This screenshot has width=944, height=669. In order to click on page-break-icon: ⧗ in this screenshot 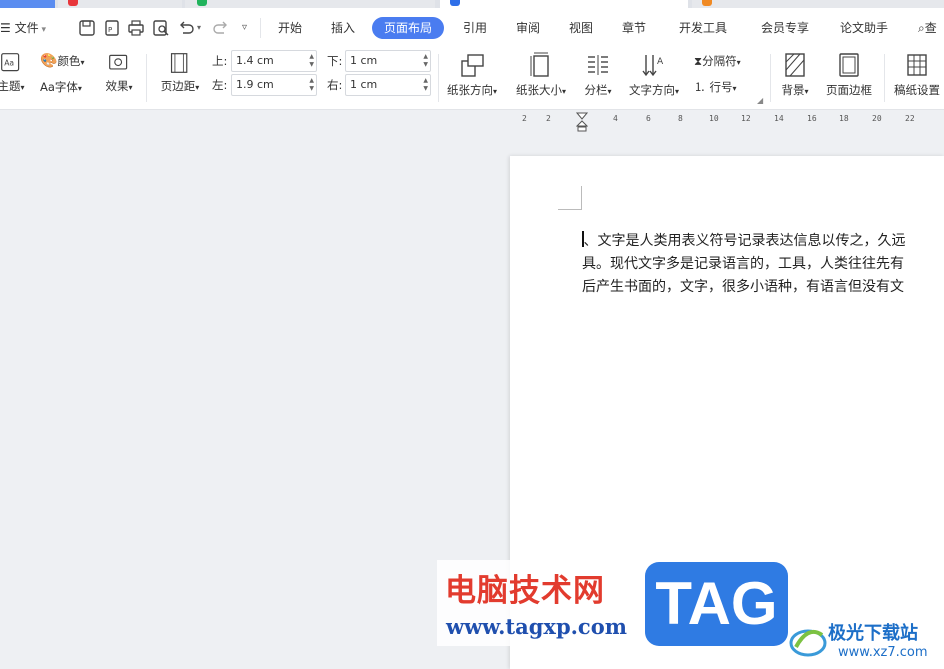, I will do `click(698, 61)`.